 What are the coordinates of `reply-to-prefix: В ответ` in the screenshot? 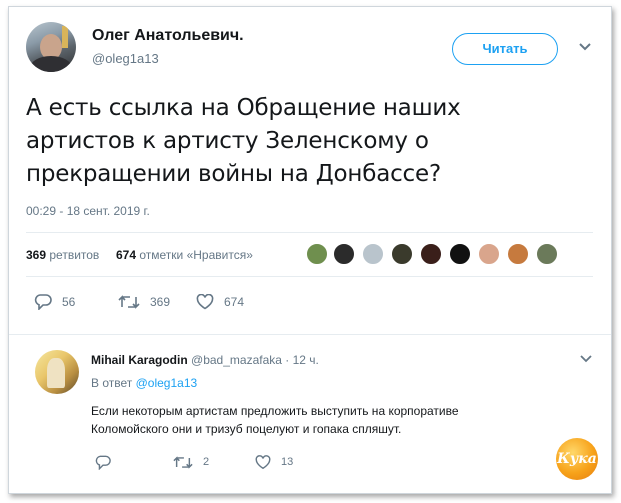 It's located at (112, 383).